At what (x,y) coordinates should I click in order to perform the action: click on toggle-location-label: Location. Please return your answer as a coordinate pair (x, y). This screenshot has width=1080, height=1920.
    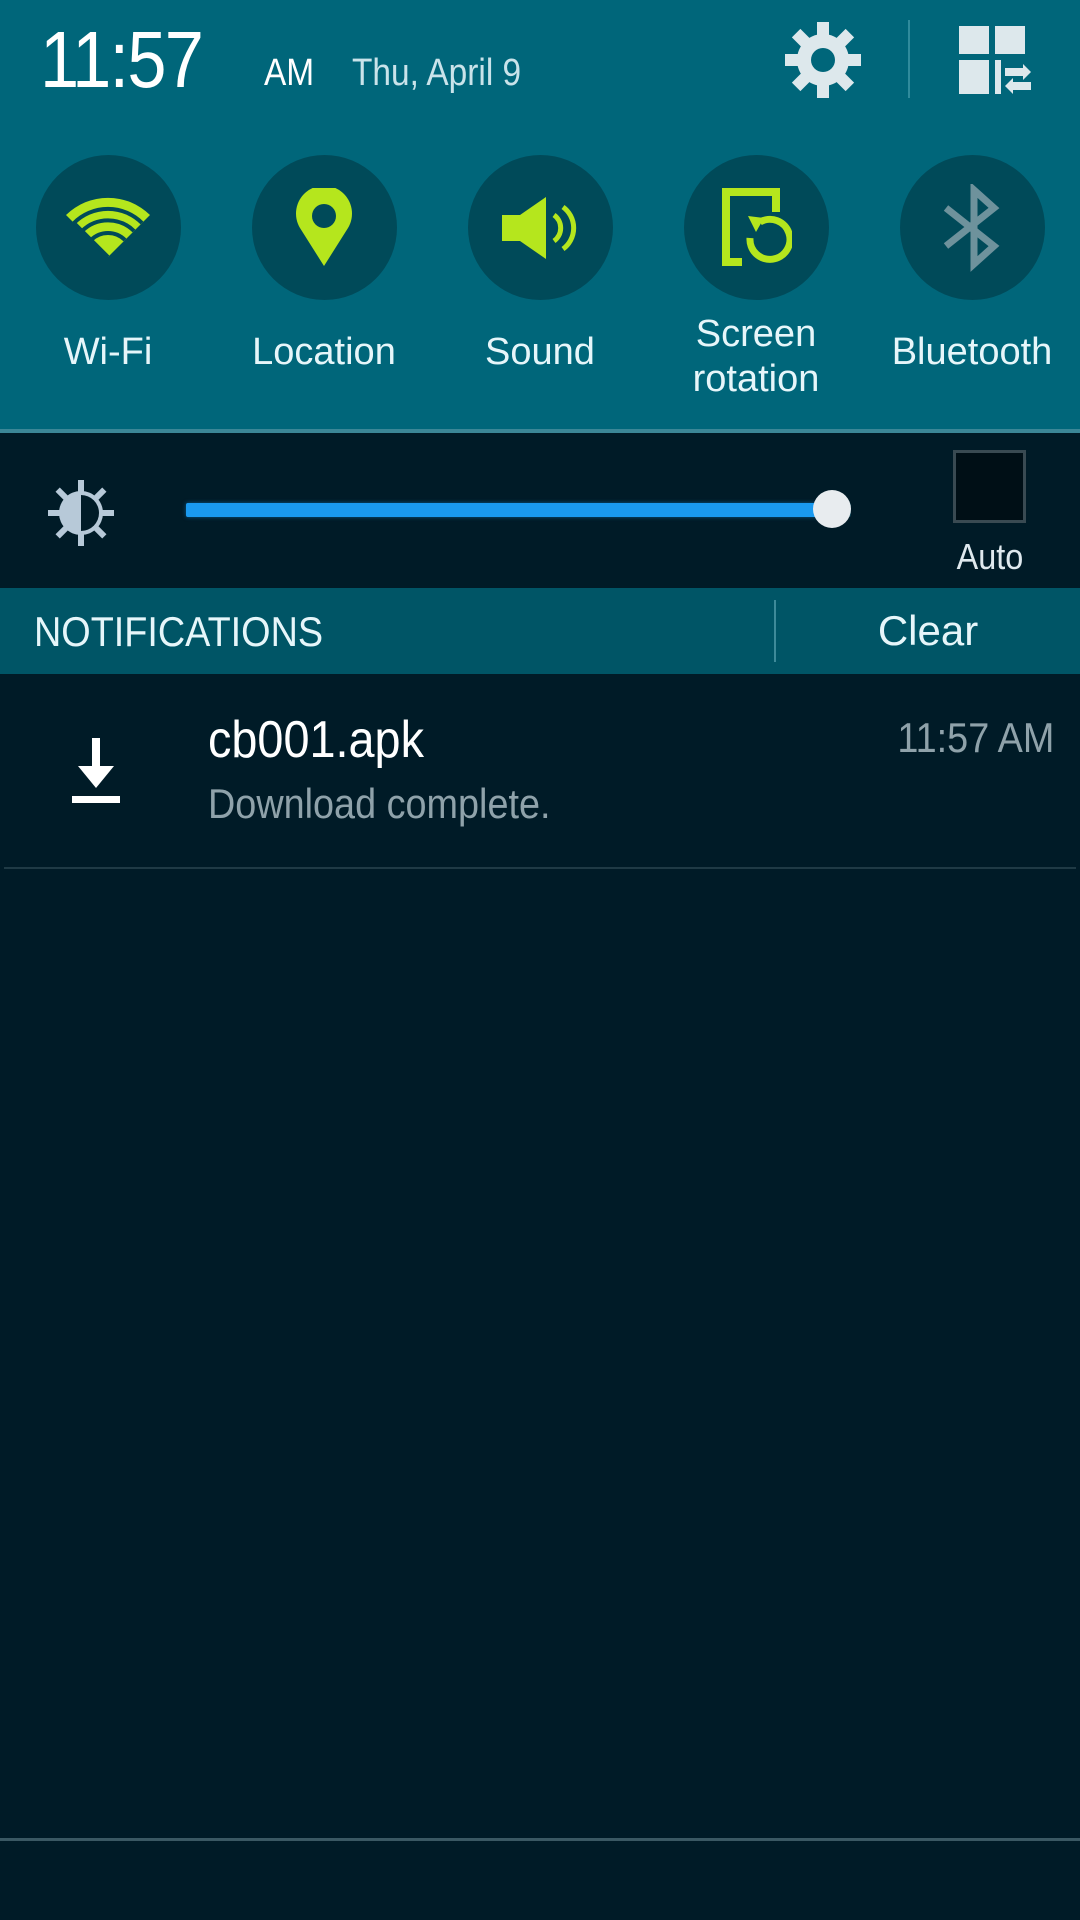
    Looking at the image, I should click on (324, 352).